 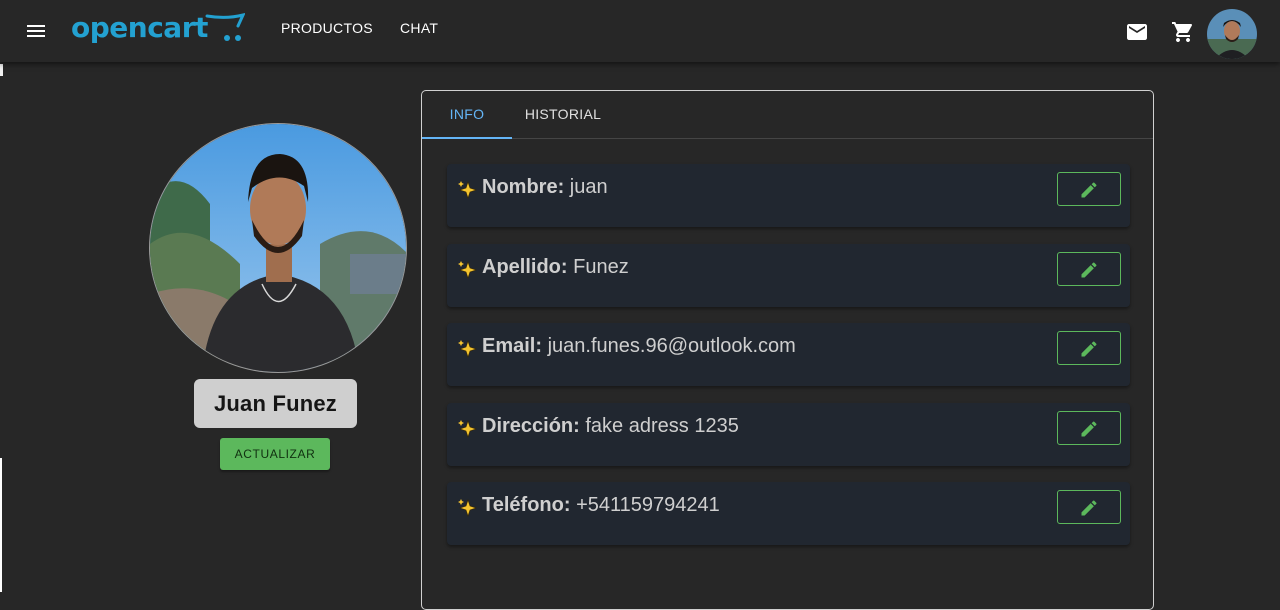 I want to click on edge-strip, so click(x=1, y=525).